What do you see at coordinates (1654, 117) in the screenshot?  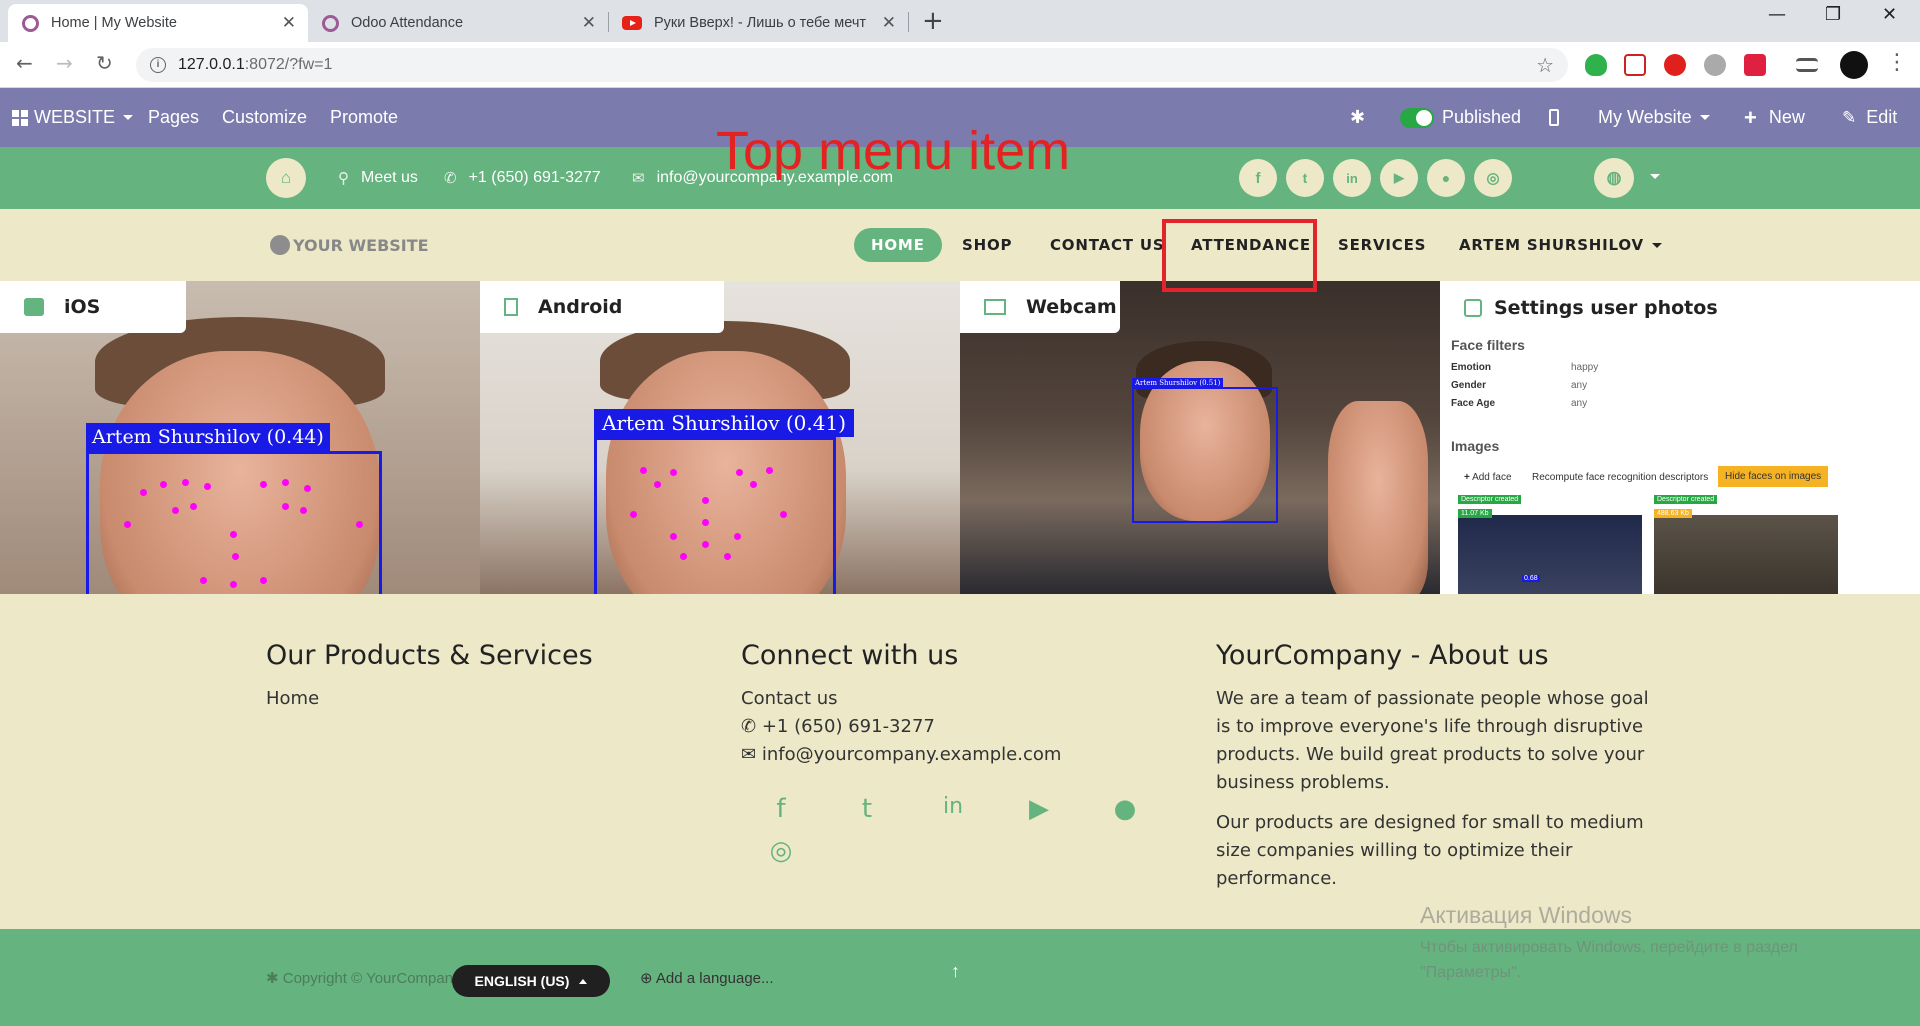 I see `website-selector: My Website` at bounding box center [1654, 117].